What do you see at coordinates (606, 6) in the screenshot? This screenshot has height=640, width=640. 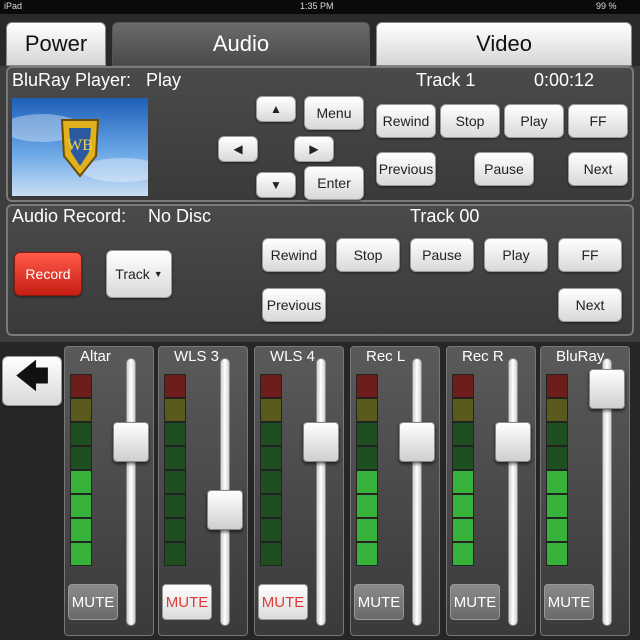 I see `battery-label: 99 %` at bounding box center [606, 6].